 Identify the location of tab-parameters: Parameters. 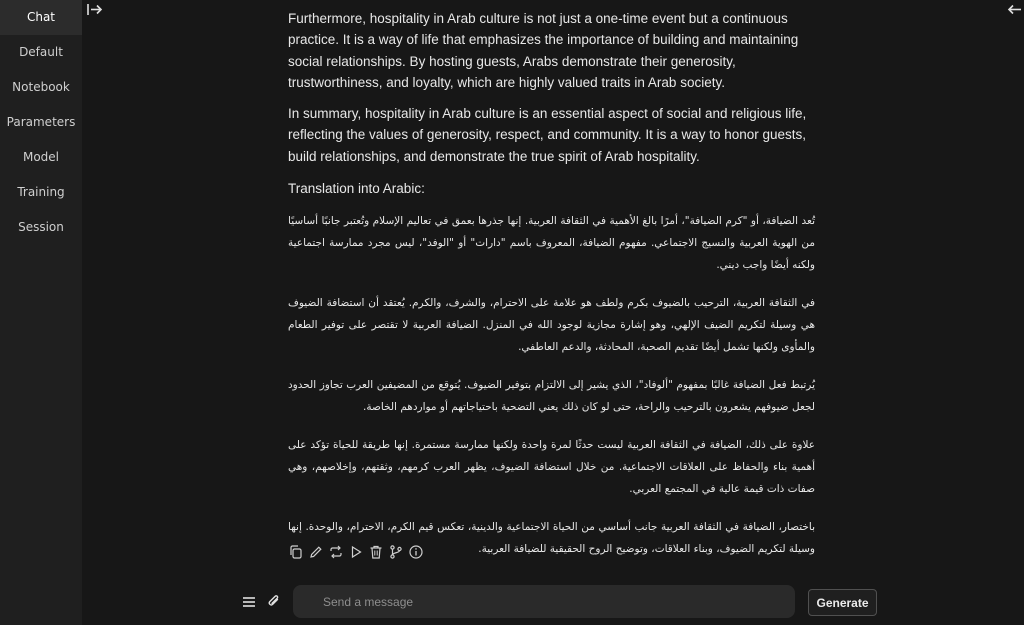
(41, 122).